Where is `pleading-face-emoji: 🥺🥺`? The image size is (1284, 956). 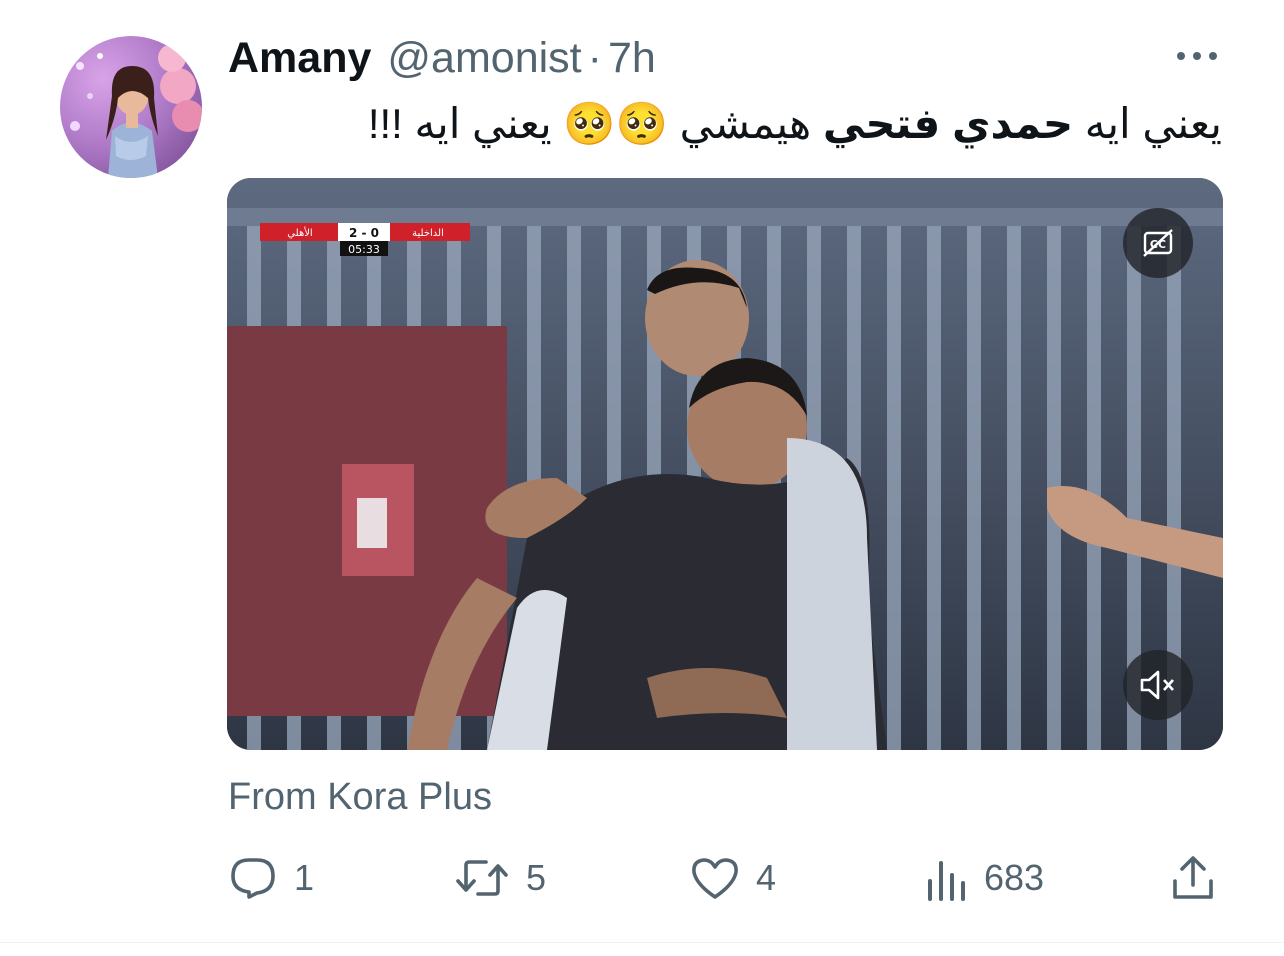 pleading-face-emoji: 🥺🥺 is located at coordinates (615, 123).